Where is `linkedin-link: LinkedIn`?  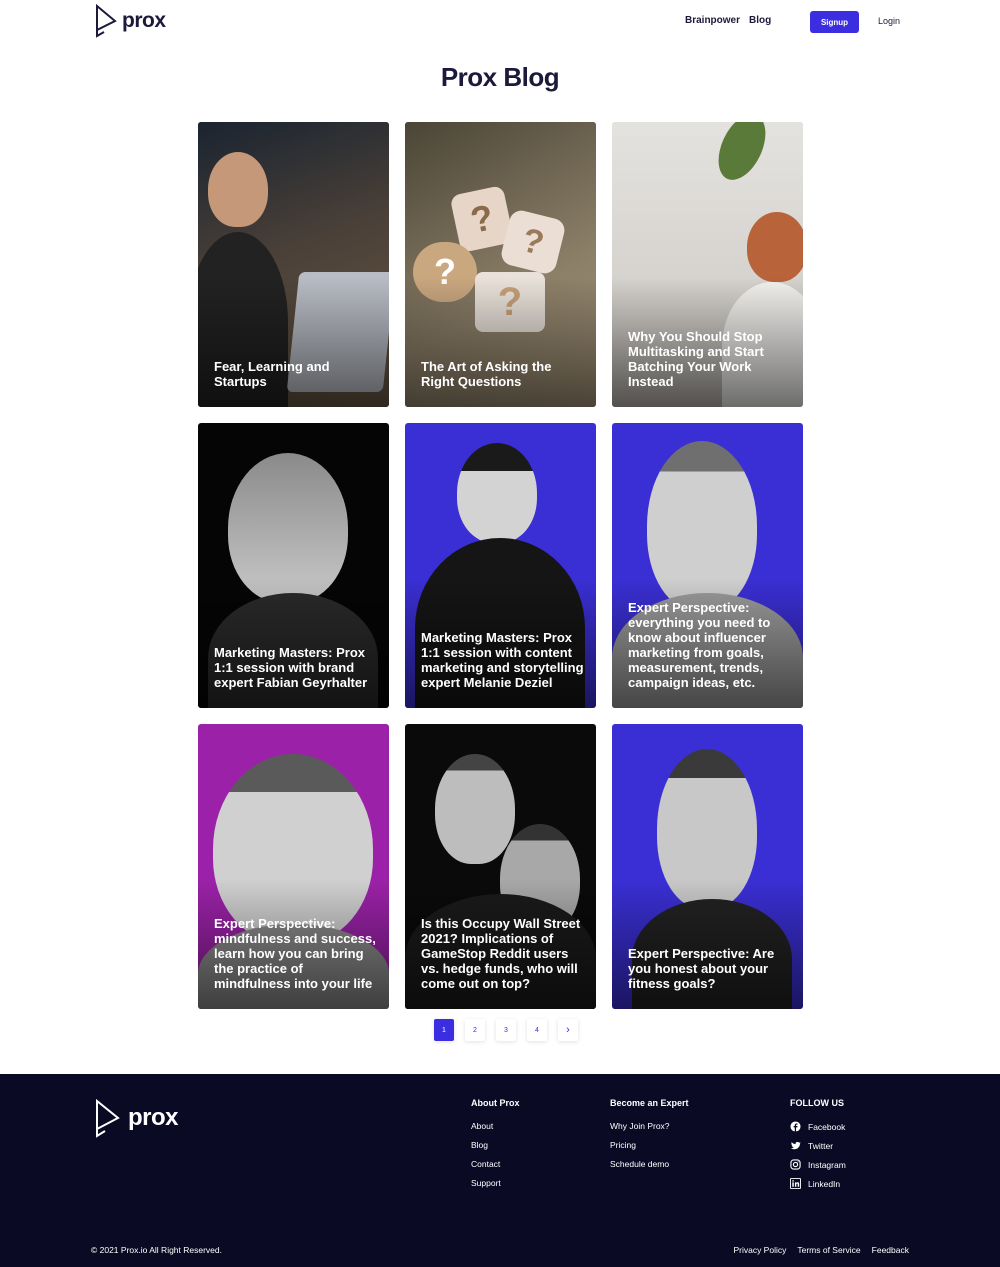
linkedin-link: LinkedIn is located at coordinates (818, 1183).